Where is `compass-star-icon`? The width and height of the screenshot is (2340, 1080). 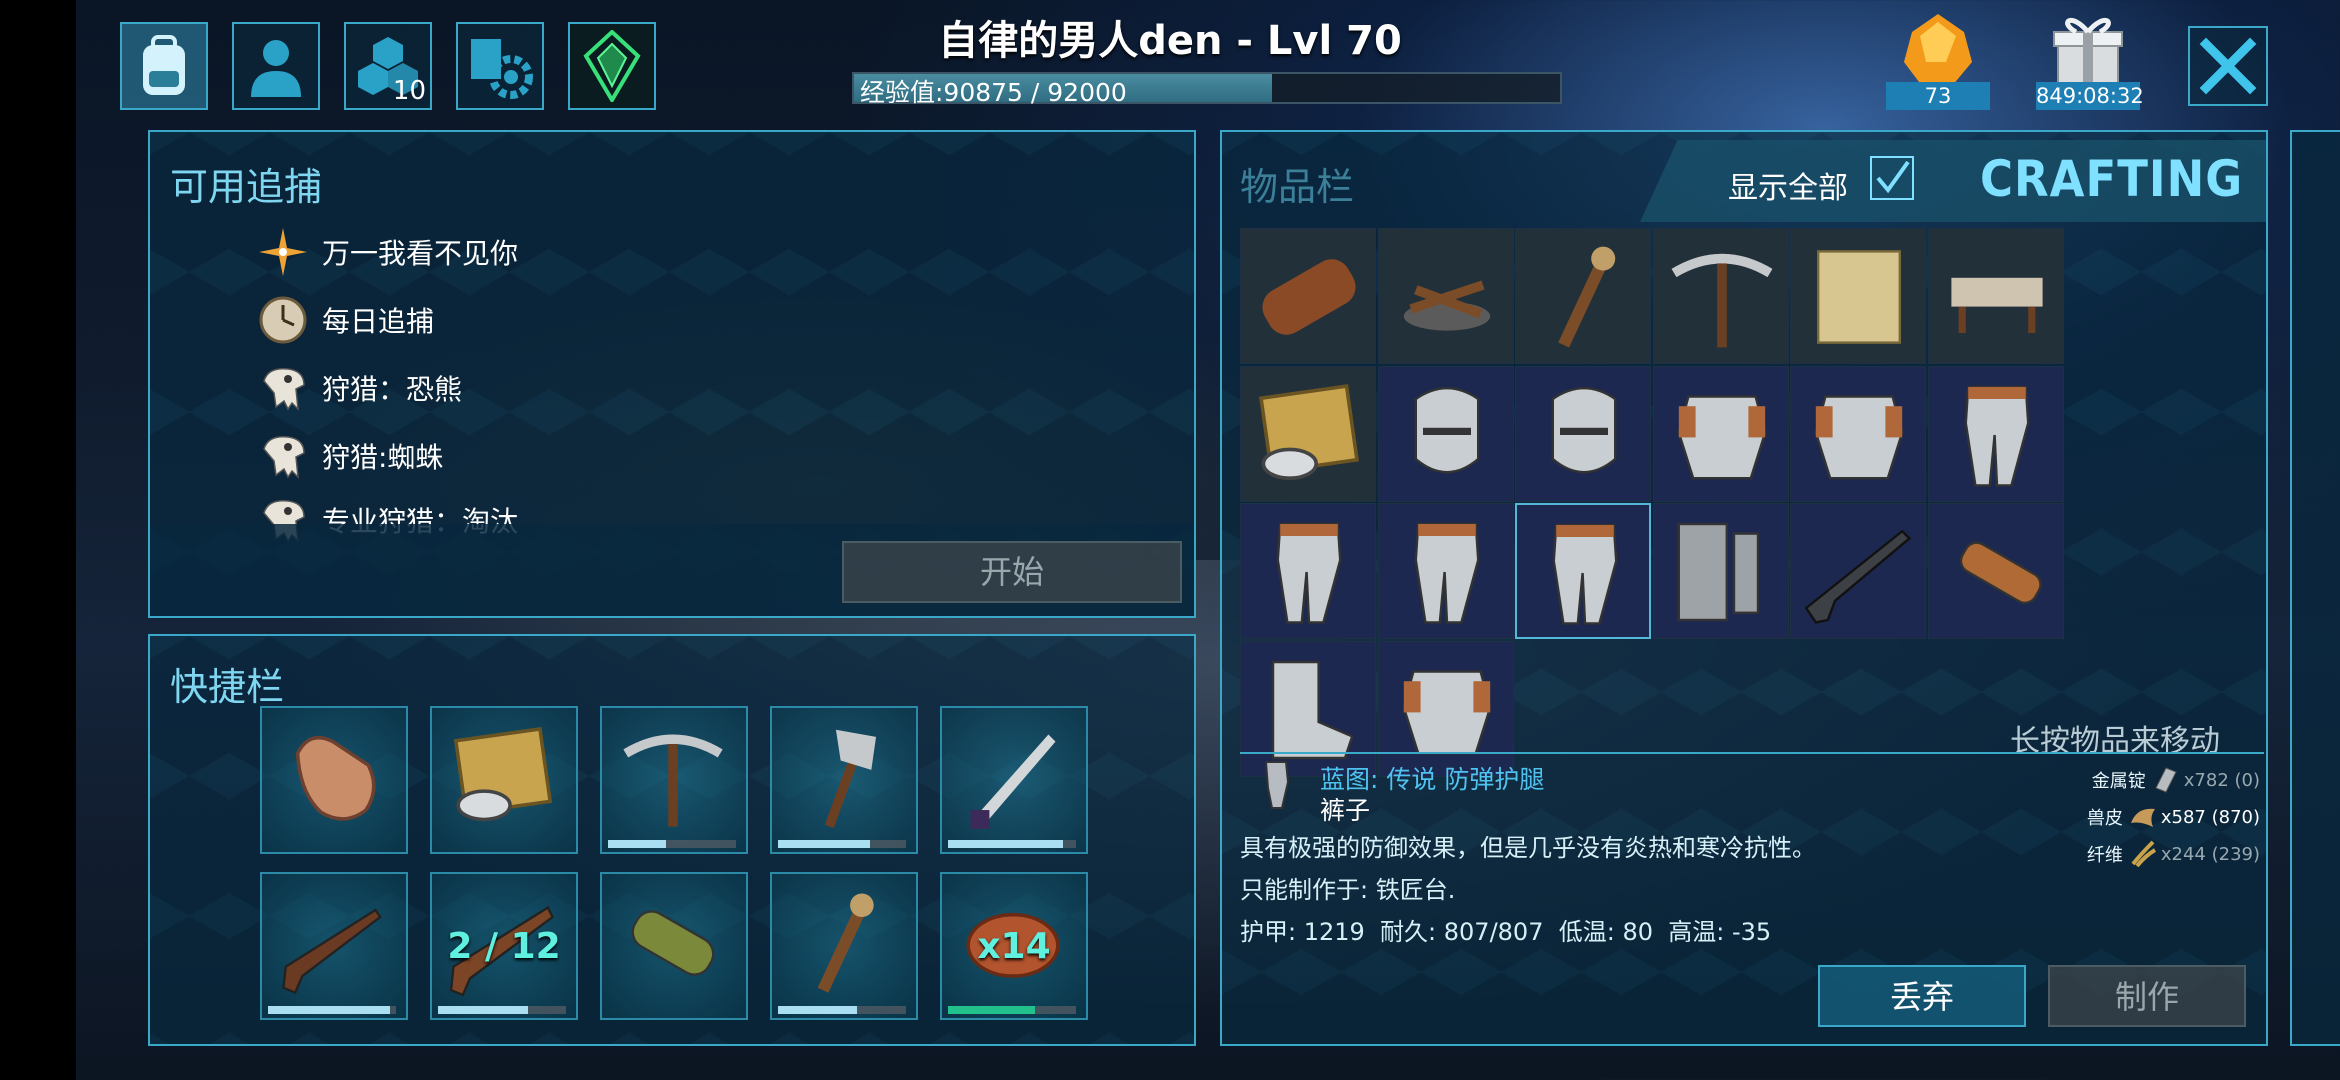
compass-star-icon is located at coordinates (283, 252).